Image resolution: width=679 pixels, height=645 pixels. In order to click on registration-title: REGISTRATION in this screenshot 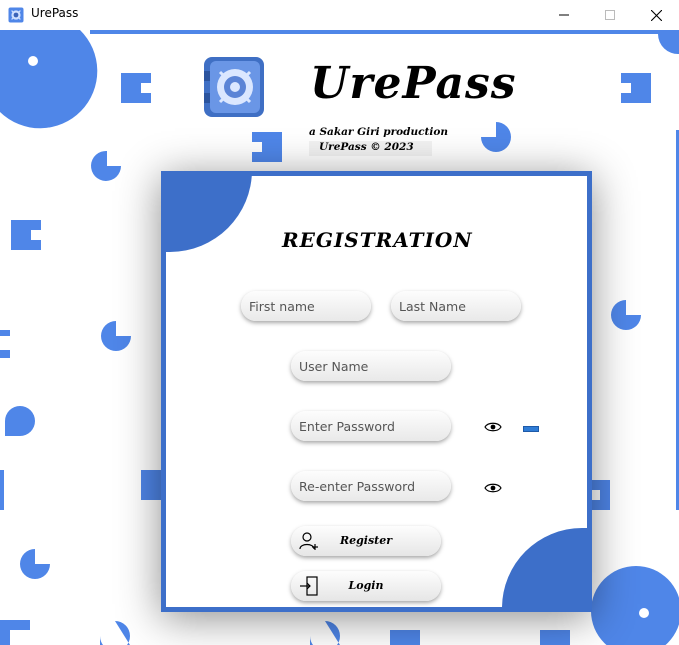, I will do `click(377, 240)`.